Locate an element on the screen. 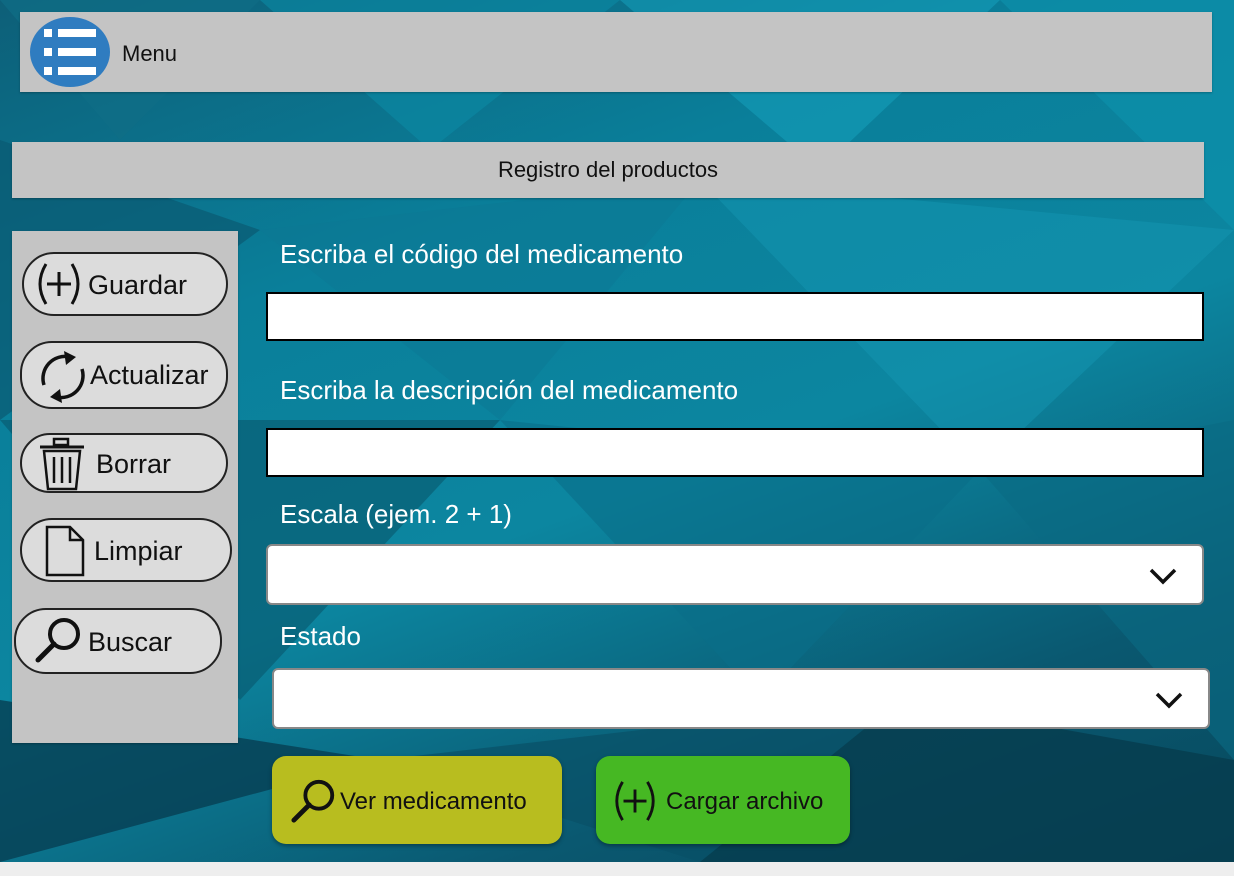 Image resolution: width=1234 pixels, height=876 pixels. scale-select is located at coordinates (735, 574).